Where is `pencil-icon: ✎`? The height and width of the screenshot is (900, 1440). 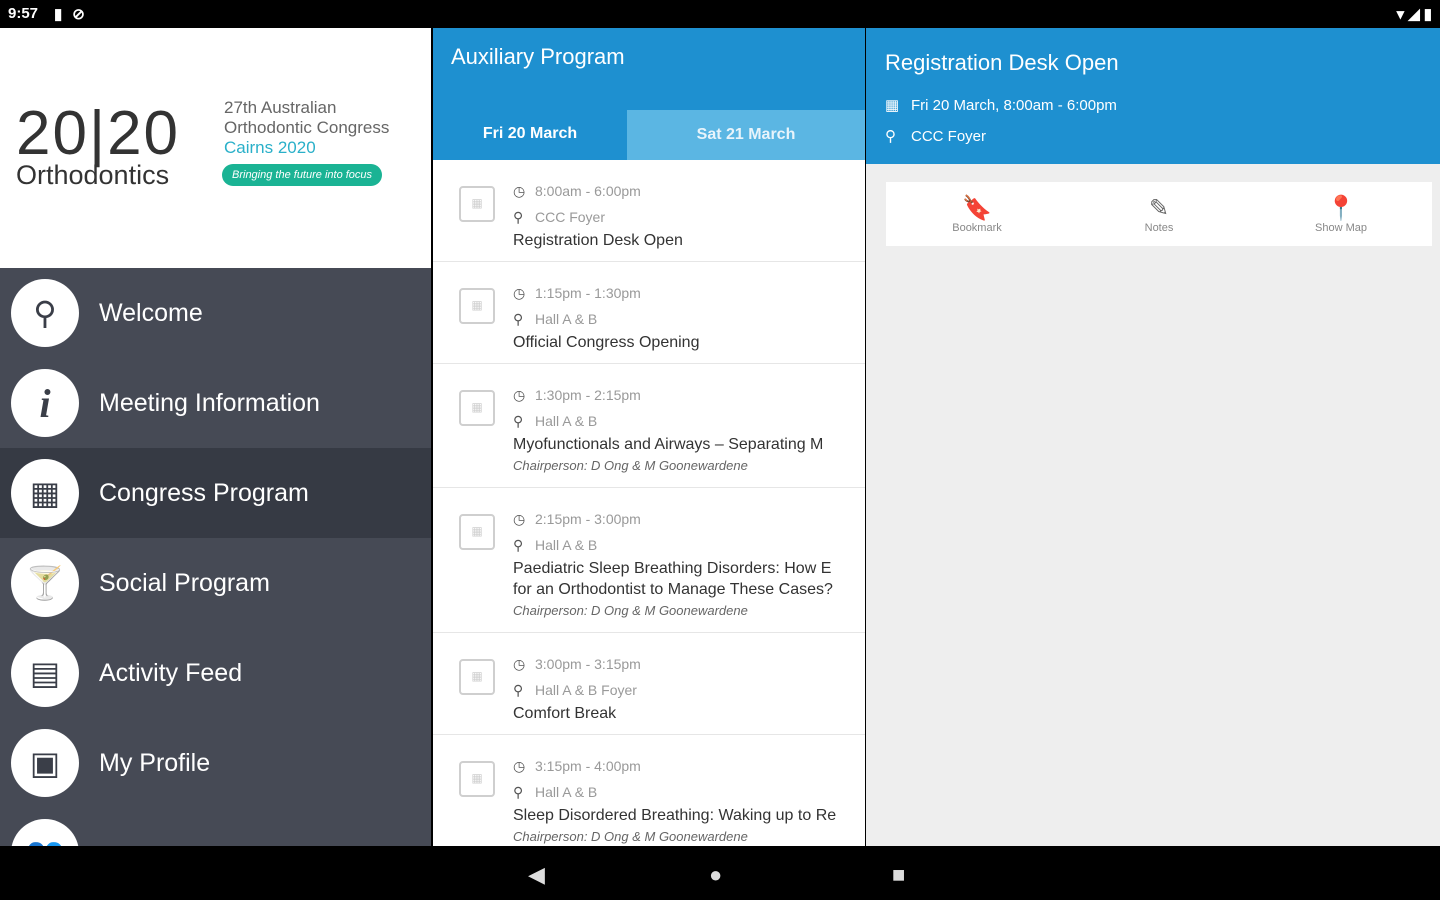
pencil-icon: ✎ is located at coordinates (1159, 208).